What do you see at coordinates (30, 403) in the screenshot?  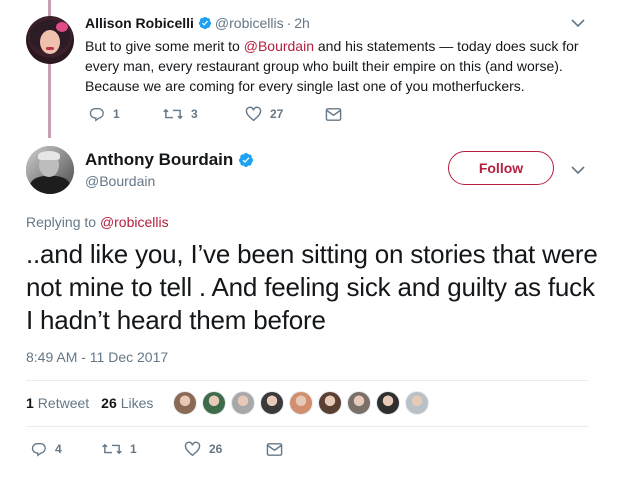 I see `retweets-count: 1` at bounding box center [30, 403].